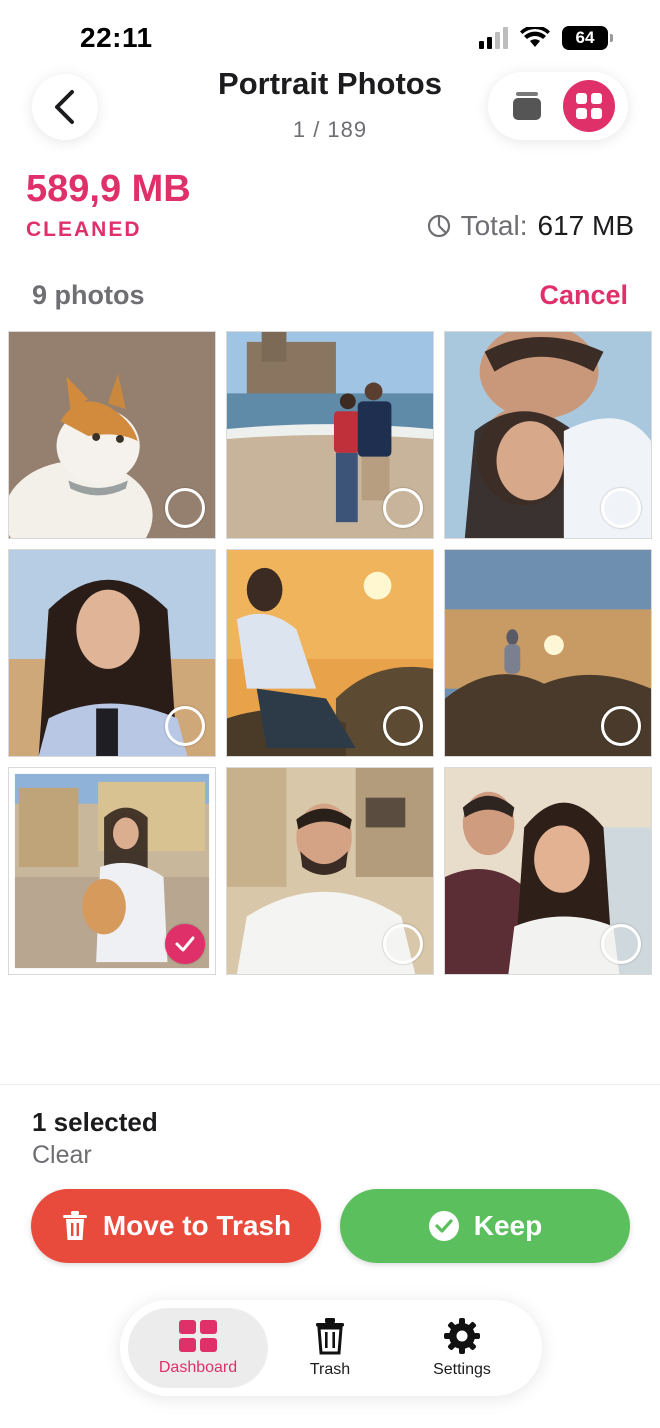 The image size is (660, 1428). I want to click on signal-icon, so click(493, 38).